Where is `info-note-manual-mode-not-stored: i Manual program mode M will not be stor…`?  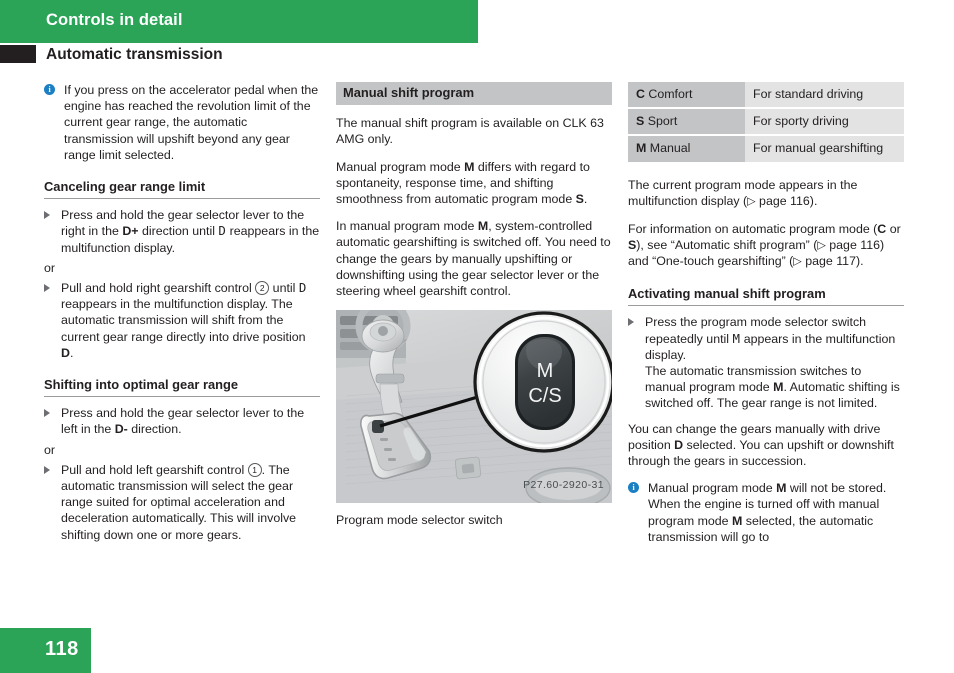 info-note-manual-mode-not-stored: i Manual program mode M will not be stor… is located at coordinates (766, 512).